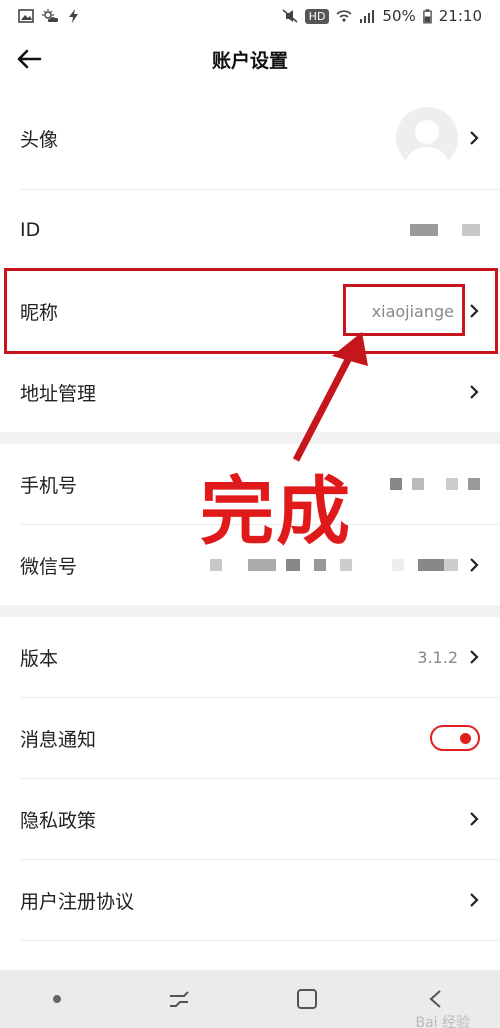 This screenshot has height=1028, width=500. I want to click on user-agreement-row: 用户注册协议, so click(250, 900).